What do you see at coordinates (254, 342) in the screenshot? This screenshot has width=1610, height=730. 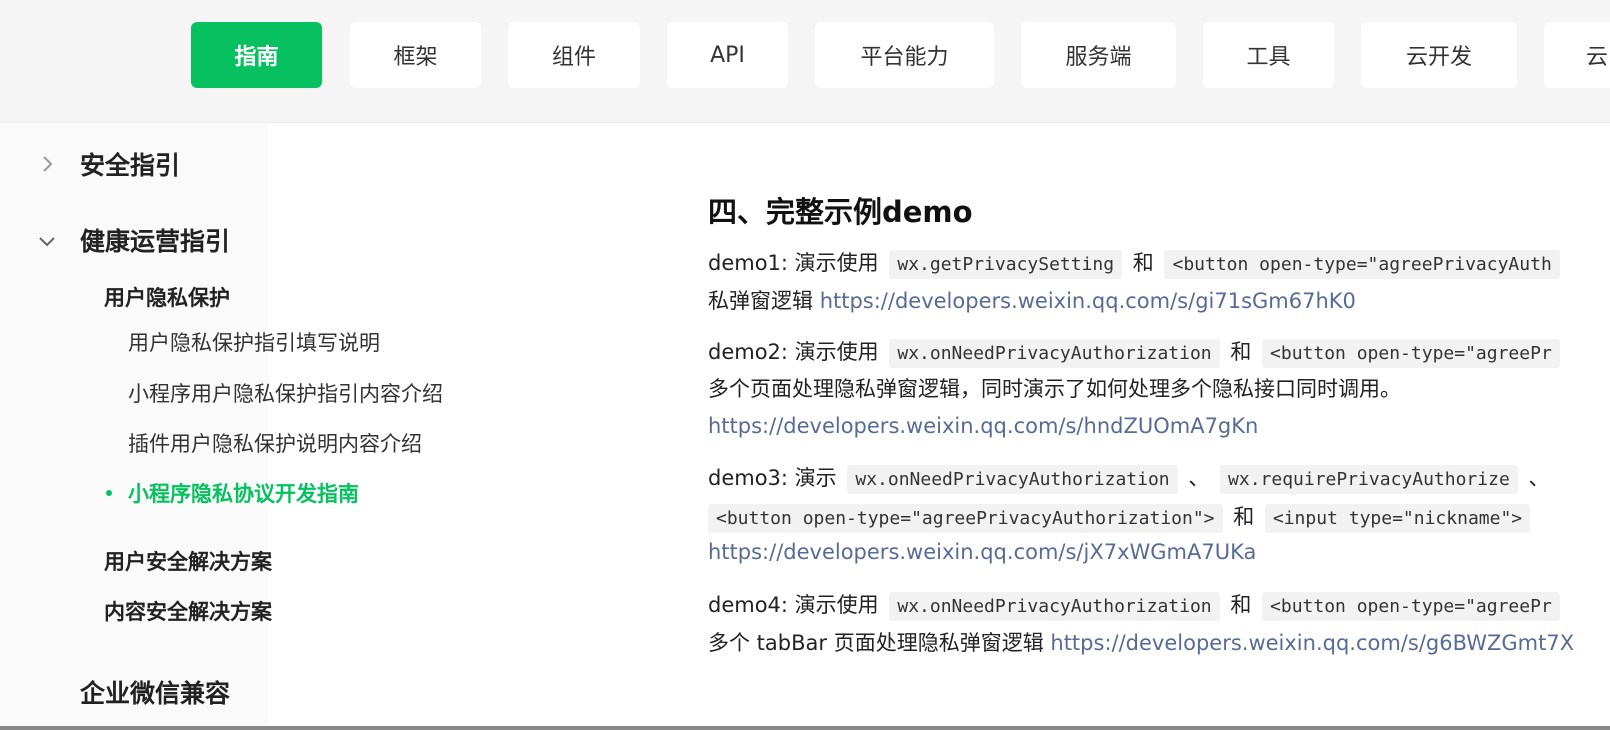 I see `sidebar-item-privacy-fill-guide: 用户隐私保护指引填写说明` at bounding box center [254, 342].